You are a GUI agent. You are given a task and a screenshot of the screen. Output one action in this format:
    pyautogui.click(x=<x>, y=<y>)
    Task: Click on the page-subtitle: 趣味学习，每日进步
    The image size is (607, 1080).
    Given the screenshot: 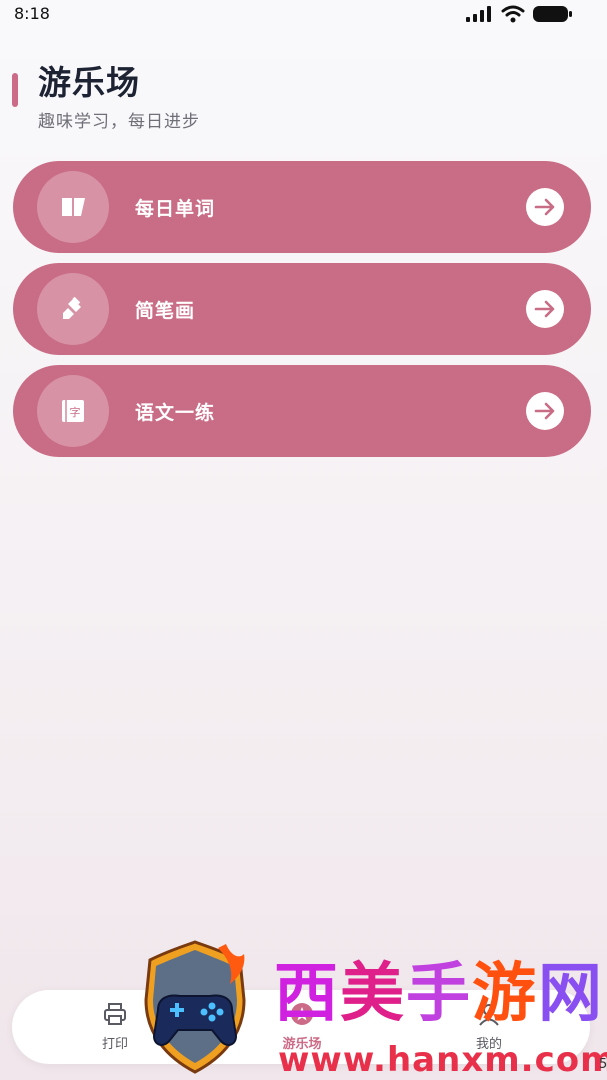 What is the action you would take?
    pyautogui.click(x=119, y=122)
    